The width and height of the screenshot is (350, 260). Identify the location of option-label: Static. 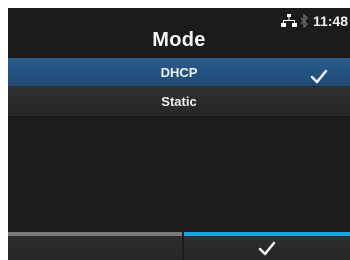
(179, 101).